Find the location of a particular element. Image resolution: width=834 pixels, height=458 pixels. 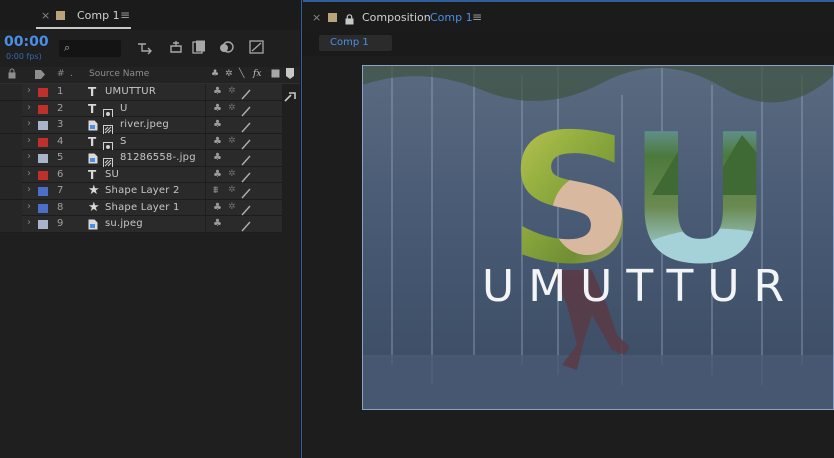

layer-row: › 7 ★ Shape Layer 2 ⩩ ✲ is located at coordinates (141, 191).